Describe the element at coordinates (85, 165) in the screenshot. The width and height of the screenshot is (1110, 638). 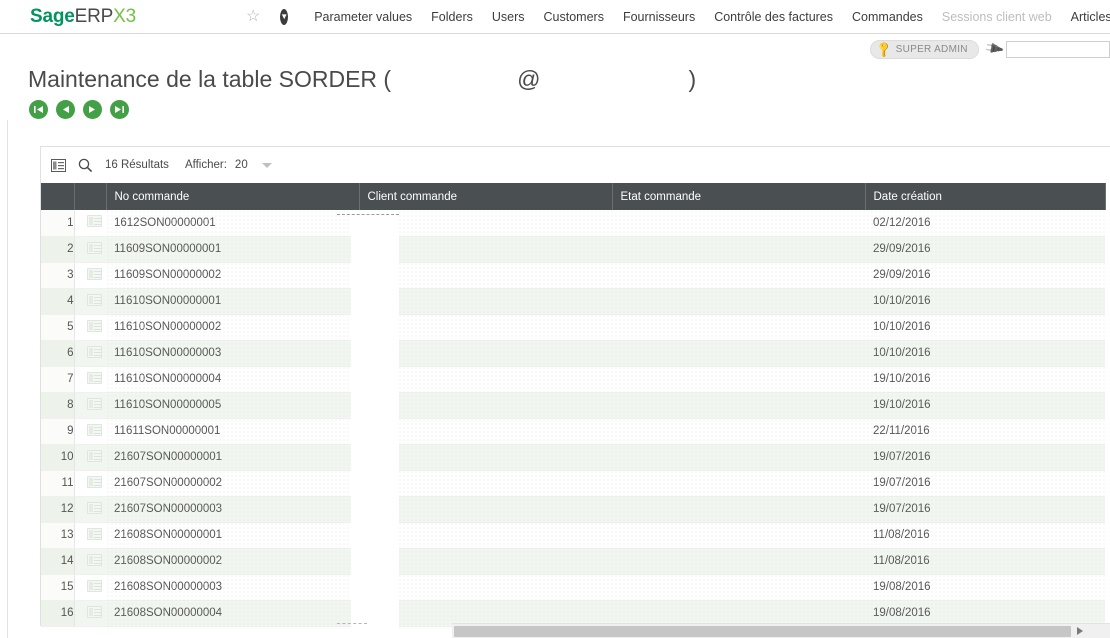
I see `search-icon` at that location.